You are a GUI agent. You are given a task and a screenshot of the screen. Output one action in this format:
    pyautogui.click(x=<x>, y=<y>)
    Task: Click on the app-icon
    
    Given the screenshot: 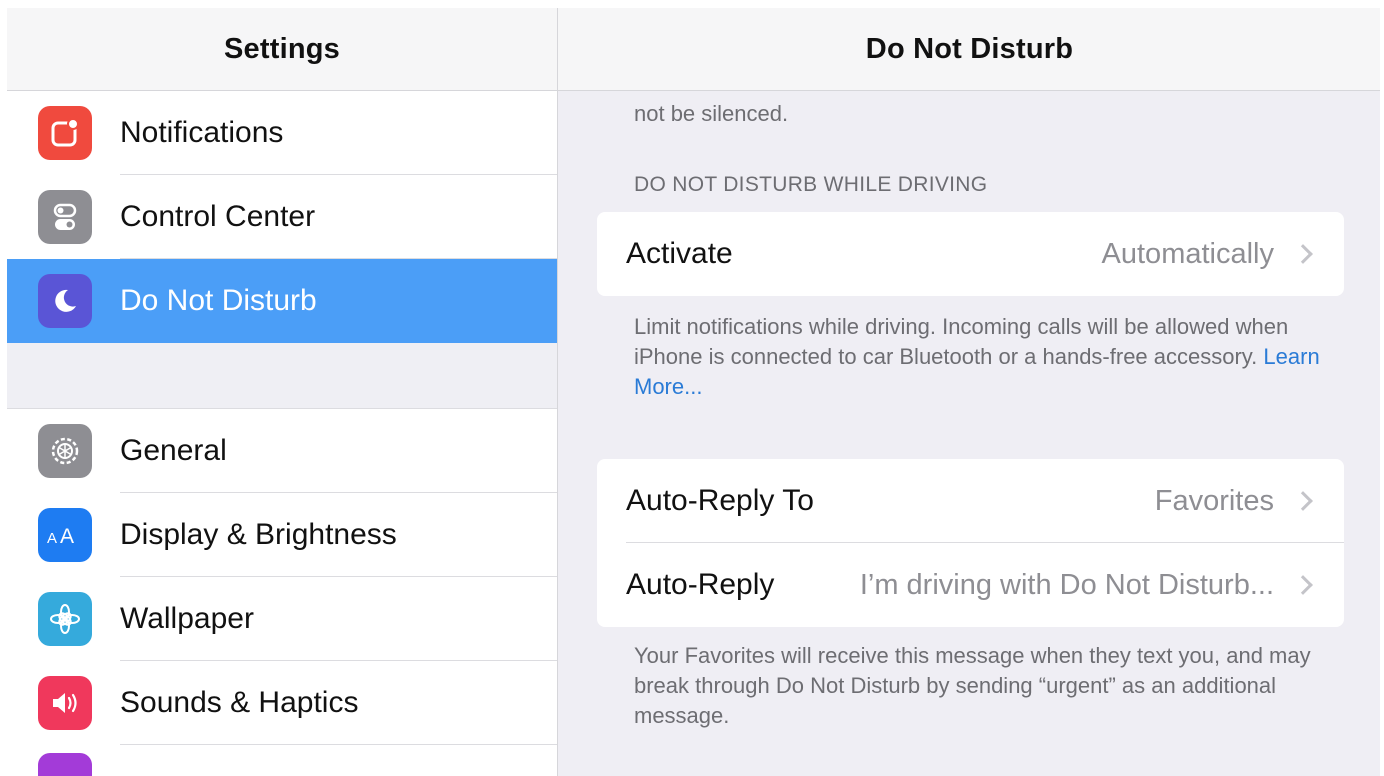 What is the action you would take?
    pyautogui.click(x=65, y=764)
    